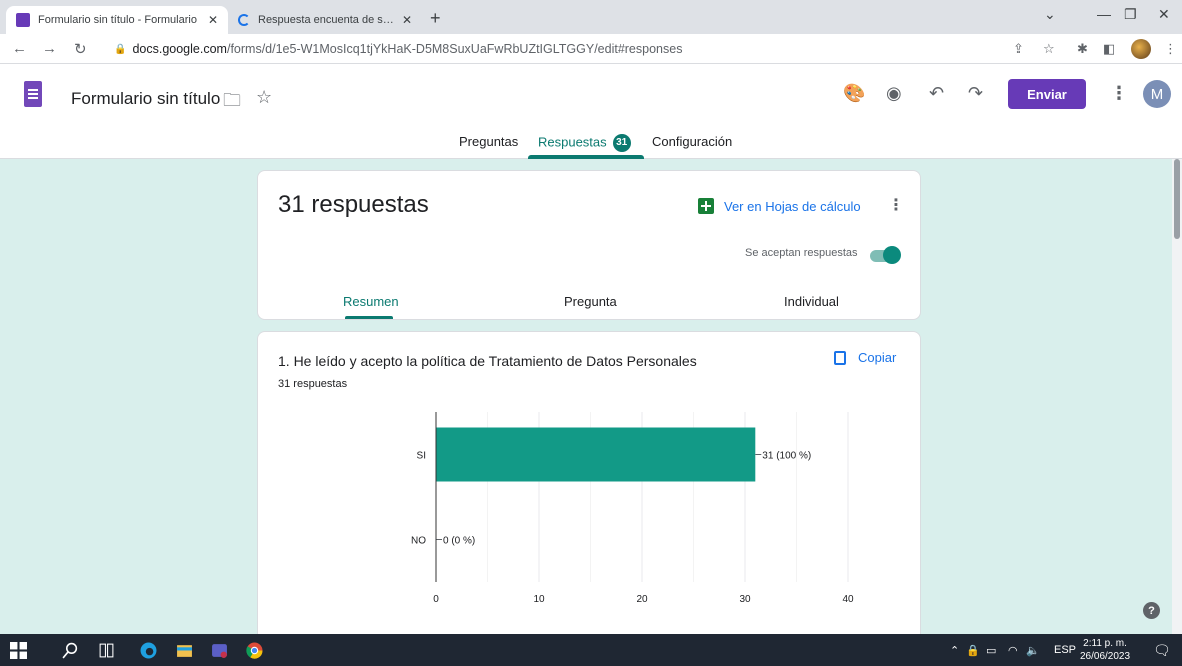 The height and width of the screenshot is (666, 1182). I want to click on language-indicator: ESP, so click(1065, 650).